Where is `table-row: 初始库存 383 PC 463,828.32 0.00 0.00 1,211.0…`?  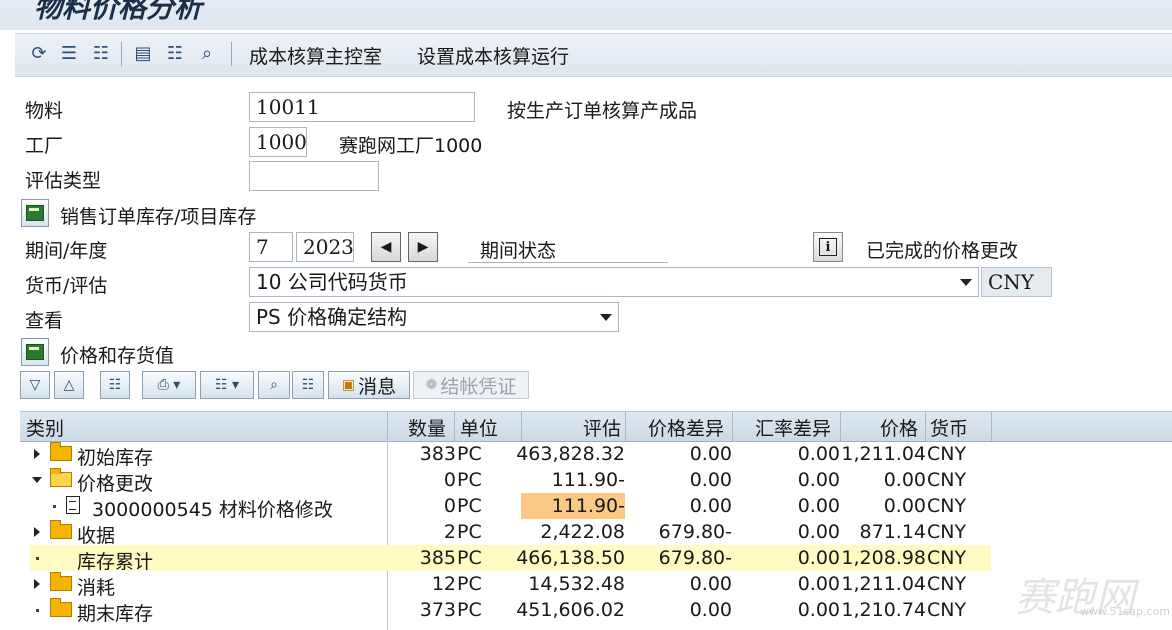
table-row: 初始库存 383 PC 463,828.32 0.00 0.00 1,211.0… is located at coordinates (596, 455).